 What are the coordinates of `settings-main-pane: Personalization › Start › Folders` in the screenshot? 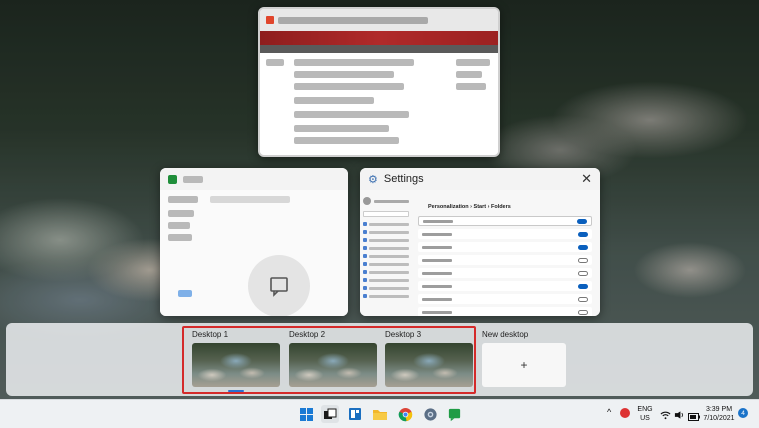 It's located at (505, 253).